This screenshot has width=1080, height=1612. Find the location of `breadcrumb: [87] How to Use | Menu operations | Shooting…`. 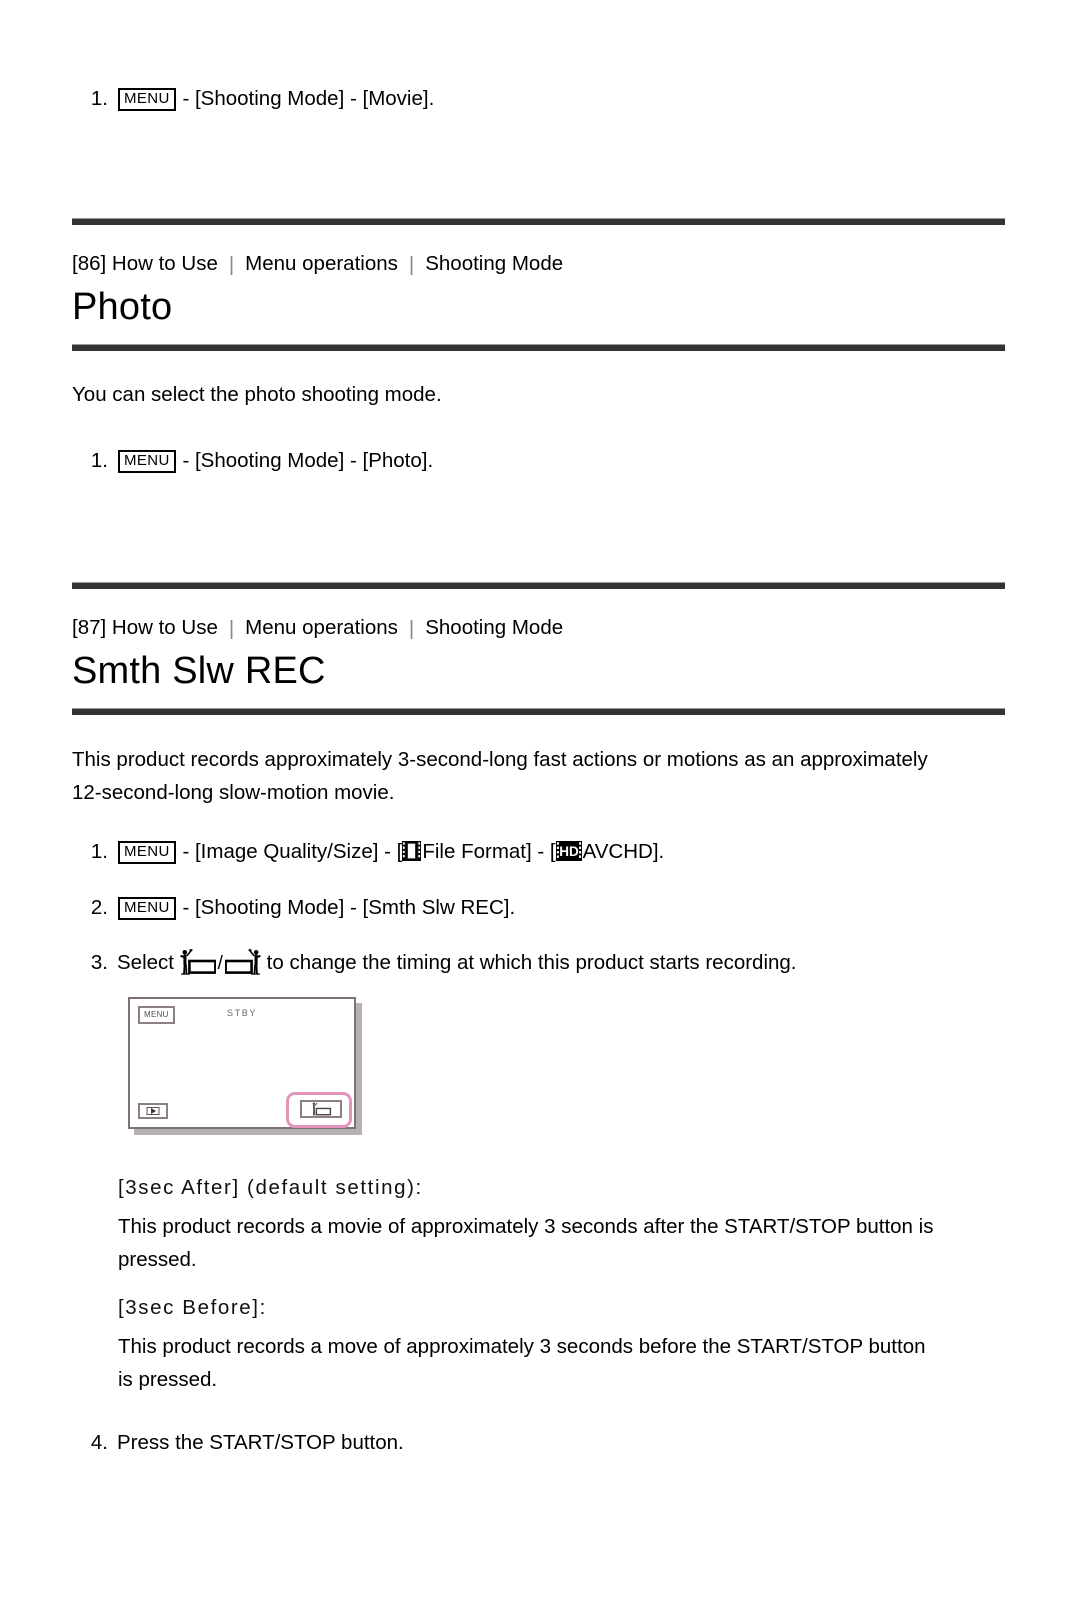

breadcrumb: [87] How to Use | Menu operations | Shooting… is located at coordinates (576, 628).